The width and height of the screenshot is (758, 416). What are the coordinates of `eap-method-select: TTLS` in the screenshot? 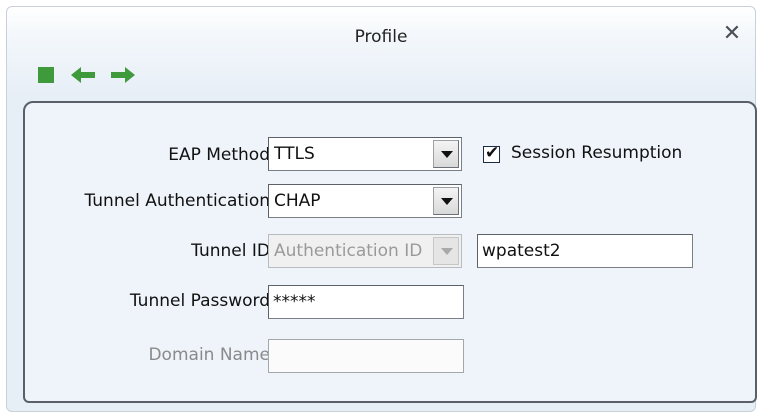 It's located at (365, 154).